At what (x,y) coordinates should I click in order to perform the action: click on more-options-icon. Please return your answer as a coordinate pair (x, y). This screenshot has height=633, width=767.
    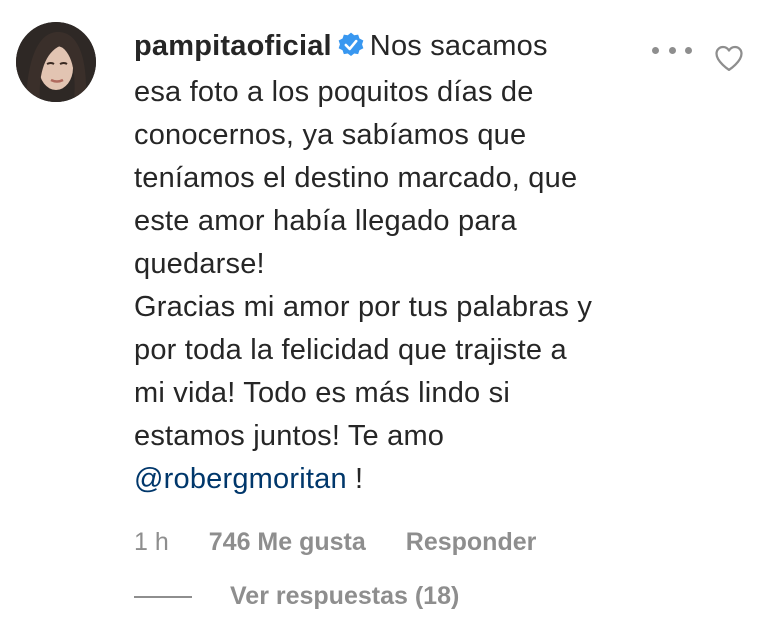
    Looking at the image, I should click on (672, 50).